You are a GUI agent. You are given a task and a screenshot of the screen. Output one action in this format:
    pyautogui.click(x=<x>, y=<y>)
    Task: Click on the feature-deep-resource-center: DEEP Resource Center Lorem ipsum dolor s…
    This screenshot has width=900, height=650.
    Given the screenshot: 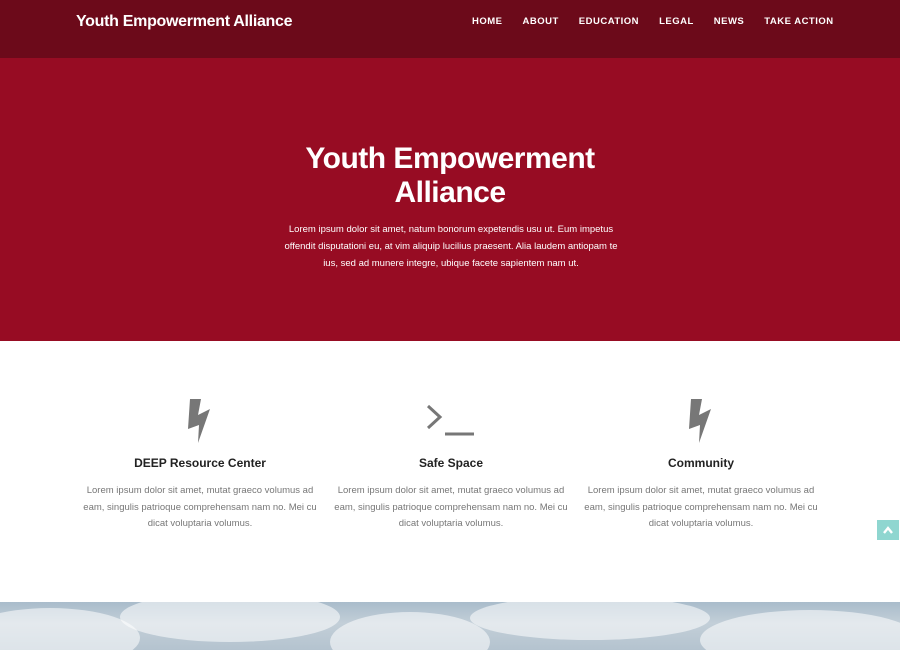 What is the action you would take?
    pyautogui.click(x=200, y=462)
    